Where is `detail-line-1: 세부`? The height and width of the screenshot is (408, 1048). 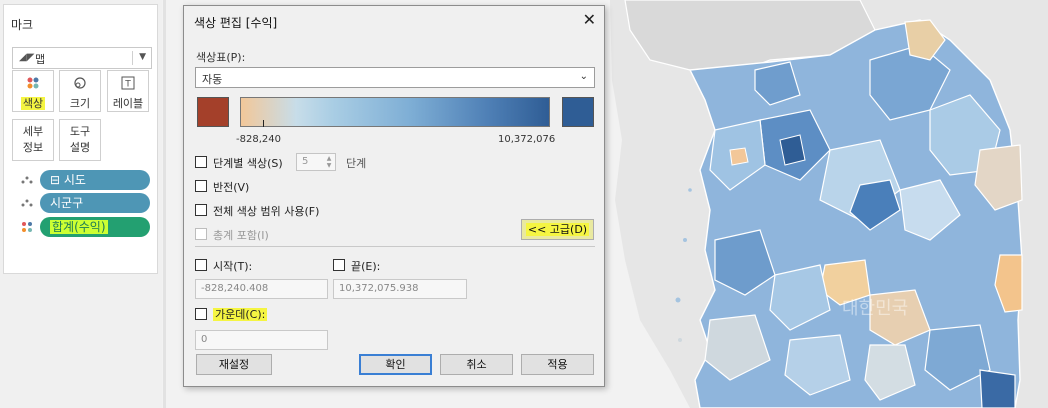 detail-line-1: 세부 is located at coordinates (33, 131).